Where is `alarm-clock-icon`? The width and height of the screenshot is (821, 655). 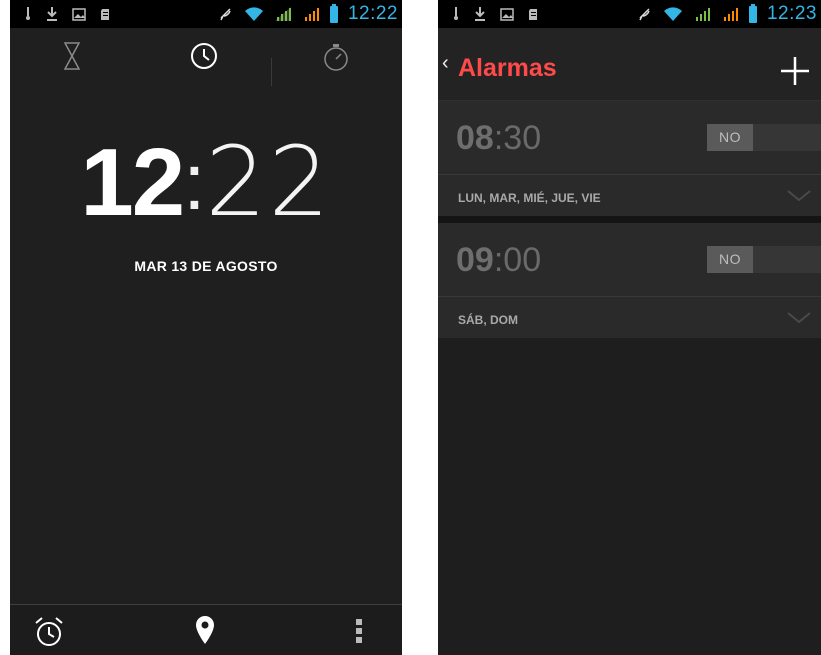
alarm-clock-icon is located at coordinates (49, 631).